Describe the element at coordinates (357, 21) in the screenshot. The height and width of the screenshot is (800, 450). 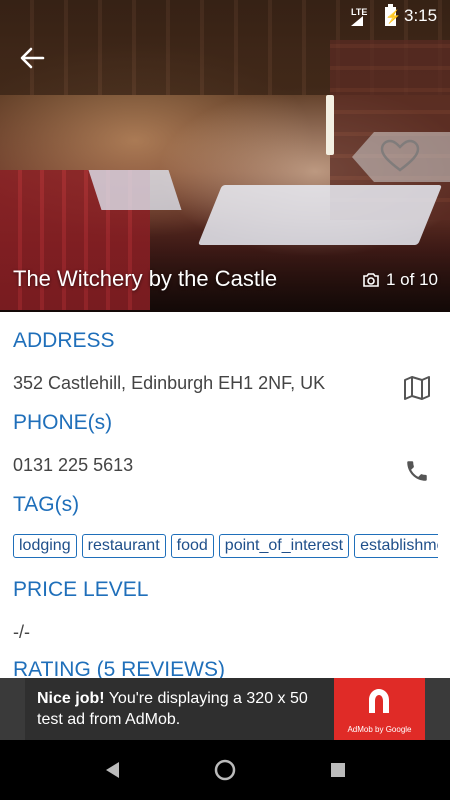
I see `signal-icon` at that location.